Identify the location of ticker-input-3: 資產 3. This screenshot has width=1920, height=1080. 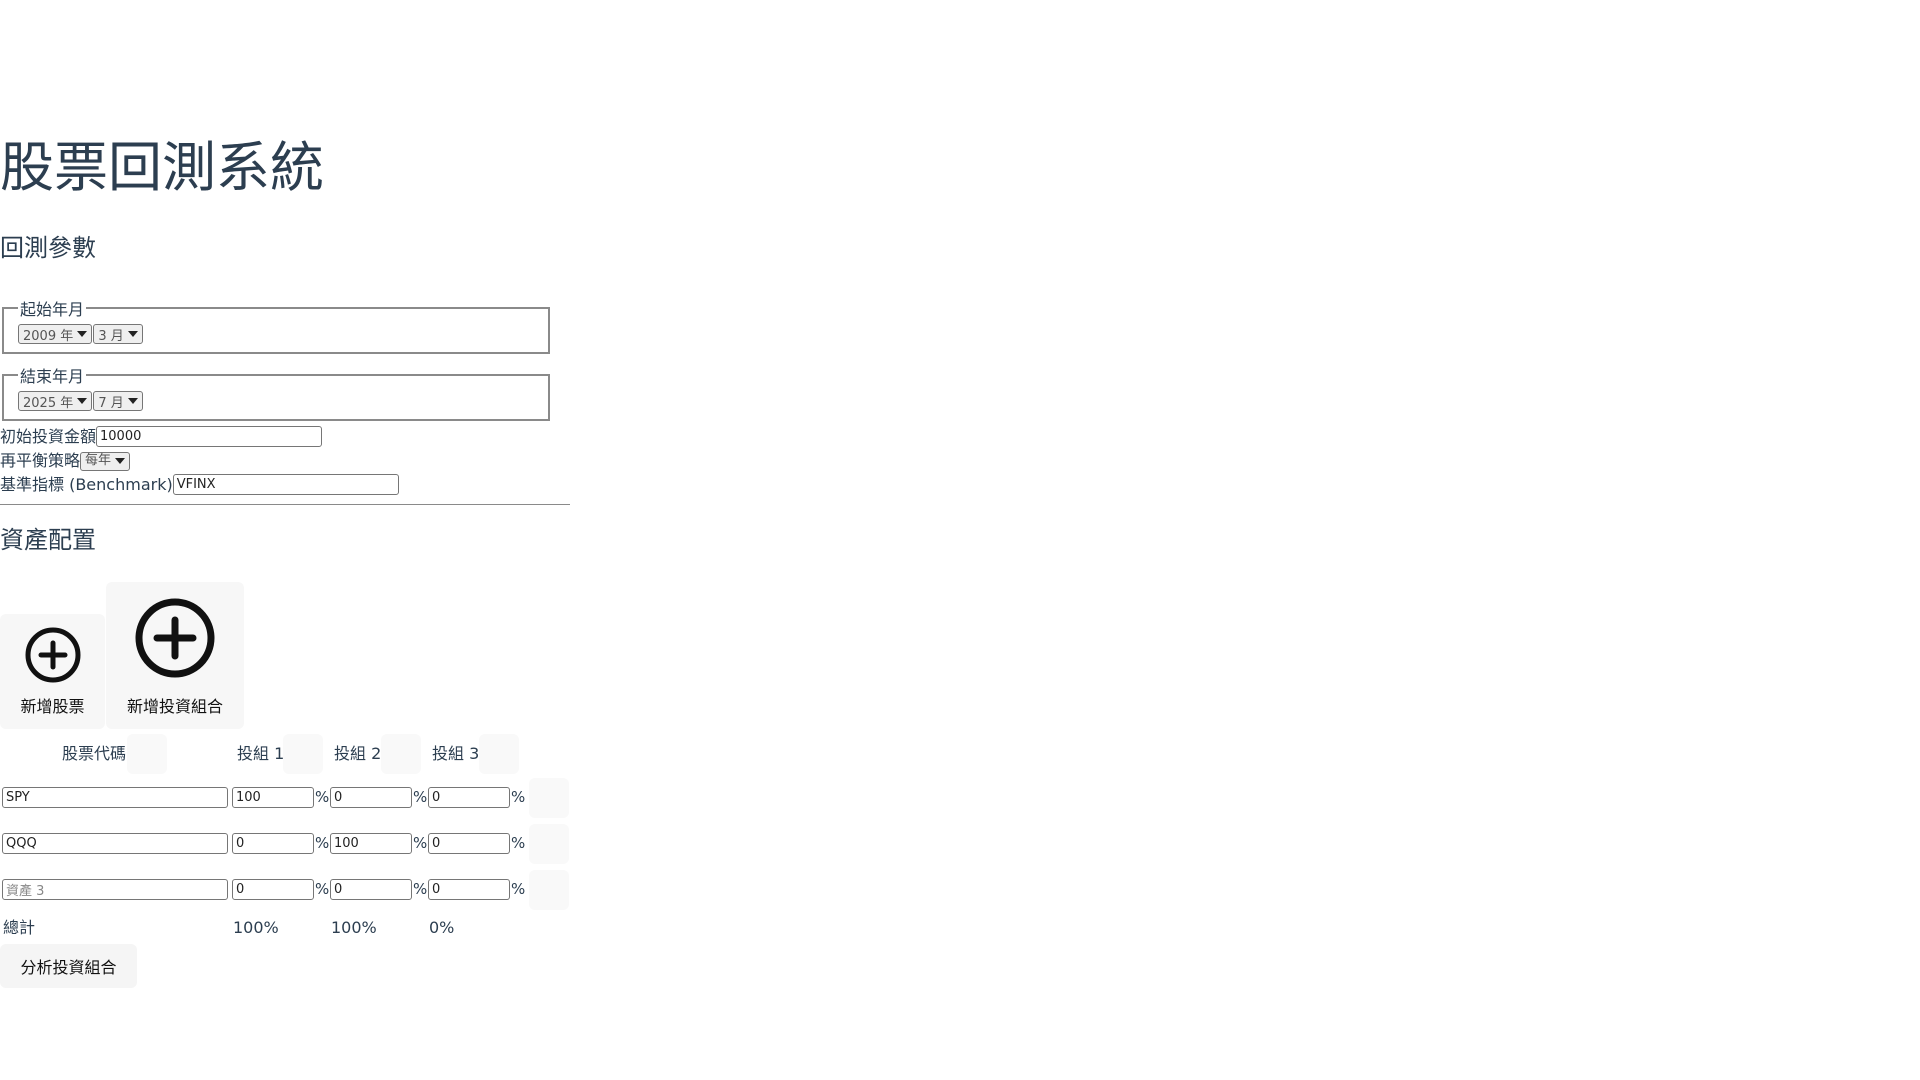
(115, 889).